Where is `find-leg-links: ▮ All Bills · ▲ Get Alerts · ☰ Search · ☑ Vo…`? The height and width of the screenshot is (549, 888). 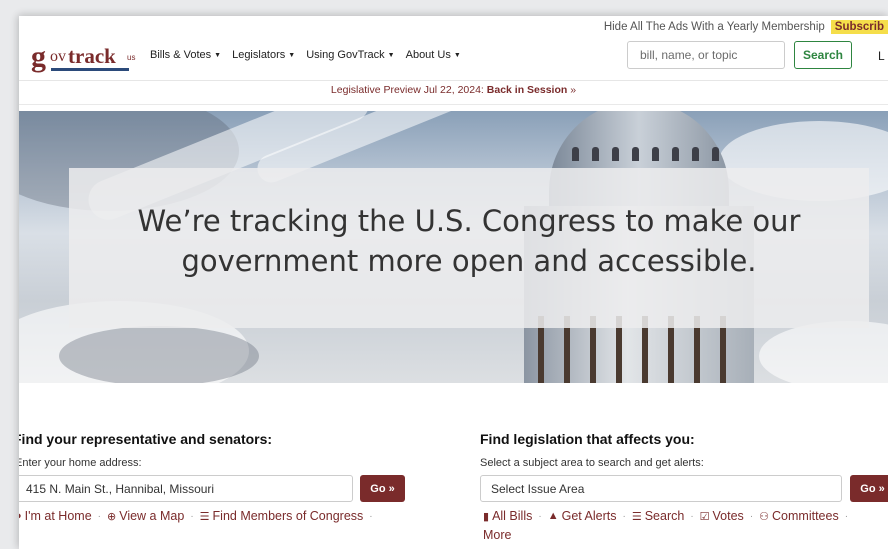 find-leg-links: ▮ All Bills · ▲ Get Alerts · ☰ Search · ☑ Vo… is located at coordinates (668, 516).